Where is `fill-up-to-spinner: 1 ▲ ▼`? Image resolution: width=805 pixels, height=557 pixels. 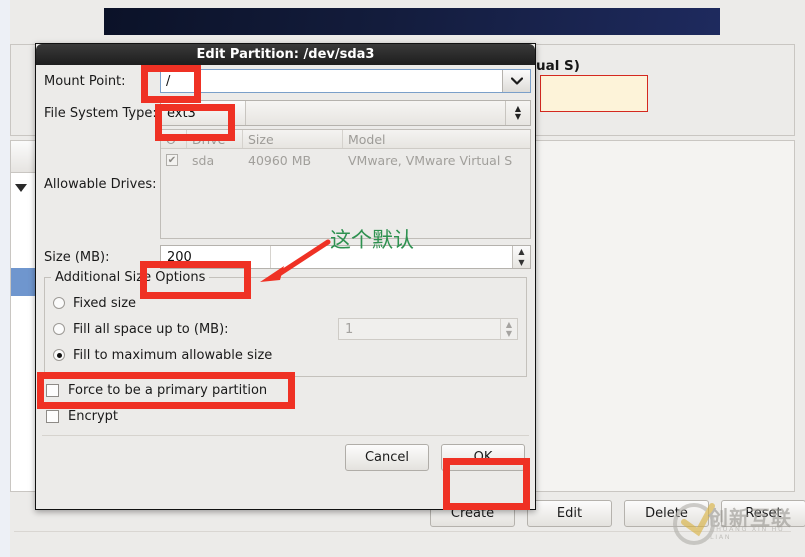 fill-up-to-spinner: 1 ▲ ▼ is located at coordinates (428, 329).